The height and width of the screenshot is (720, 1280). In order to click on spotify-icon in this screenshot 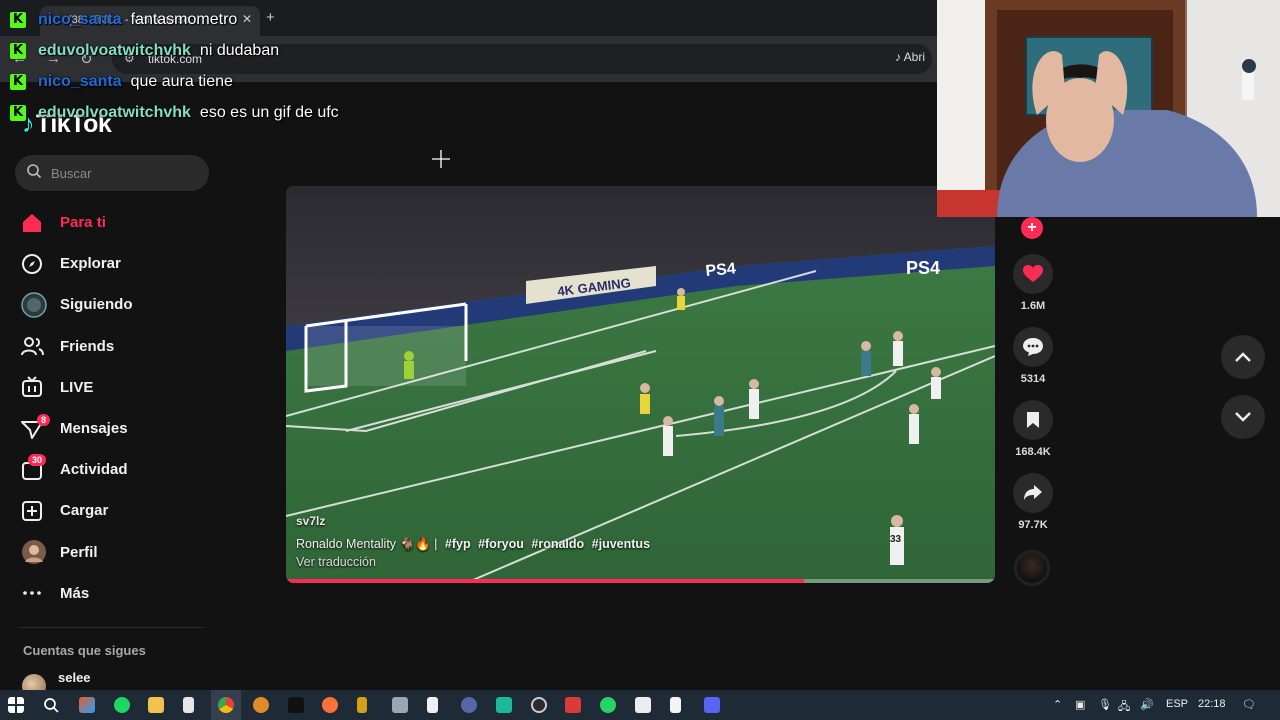, I will do `click(122, 705)`.